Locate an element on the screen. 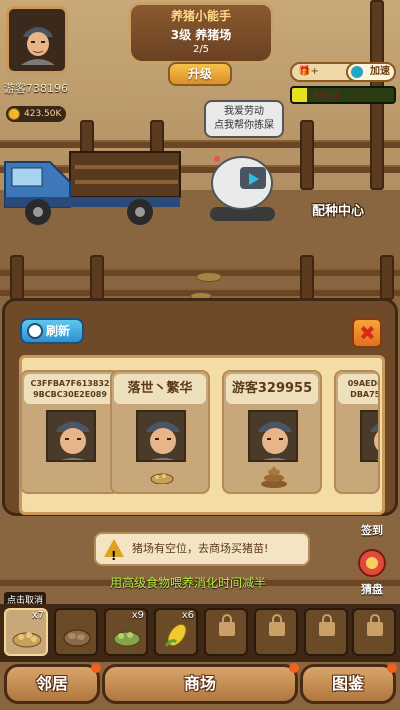  slot-count: x9 is located at coordinates (137, 615).